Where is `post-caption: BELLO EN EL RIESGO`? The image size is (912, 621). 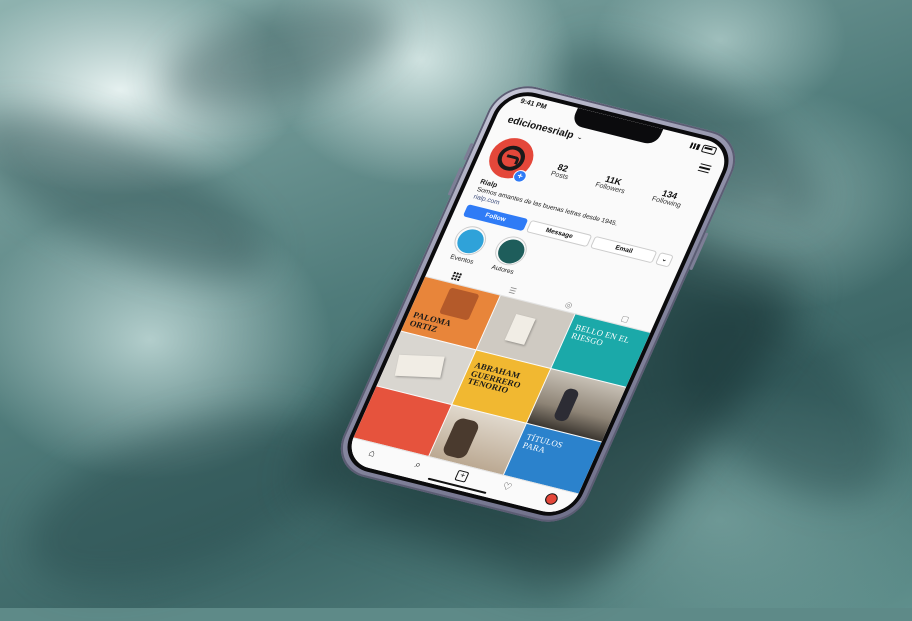
post-caption: BELLO EN EL RIESGO is located at coordinates (601, 335).